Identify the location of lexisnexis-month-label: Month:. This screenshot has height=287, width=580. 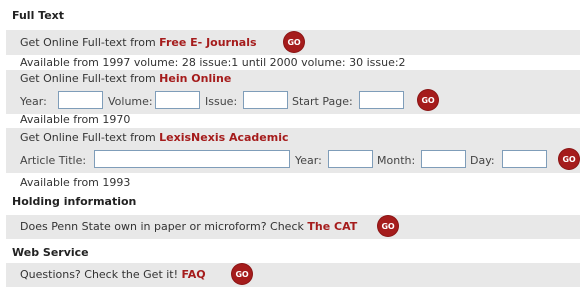
(396, 160).